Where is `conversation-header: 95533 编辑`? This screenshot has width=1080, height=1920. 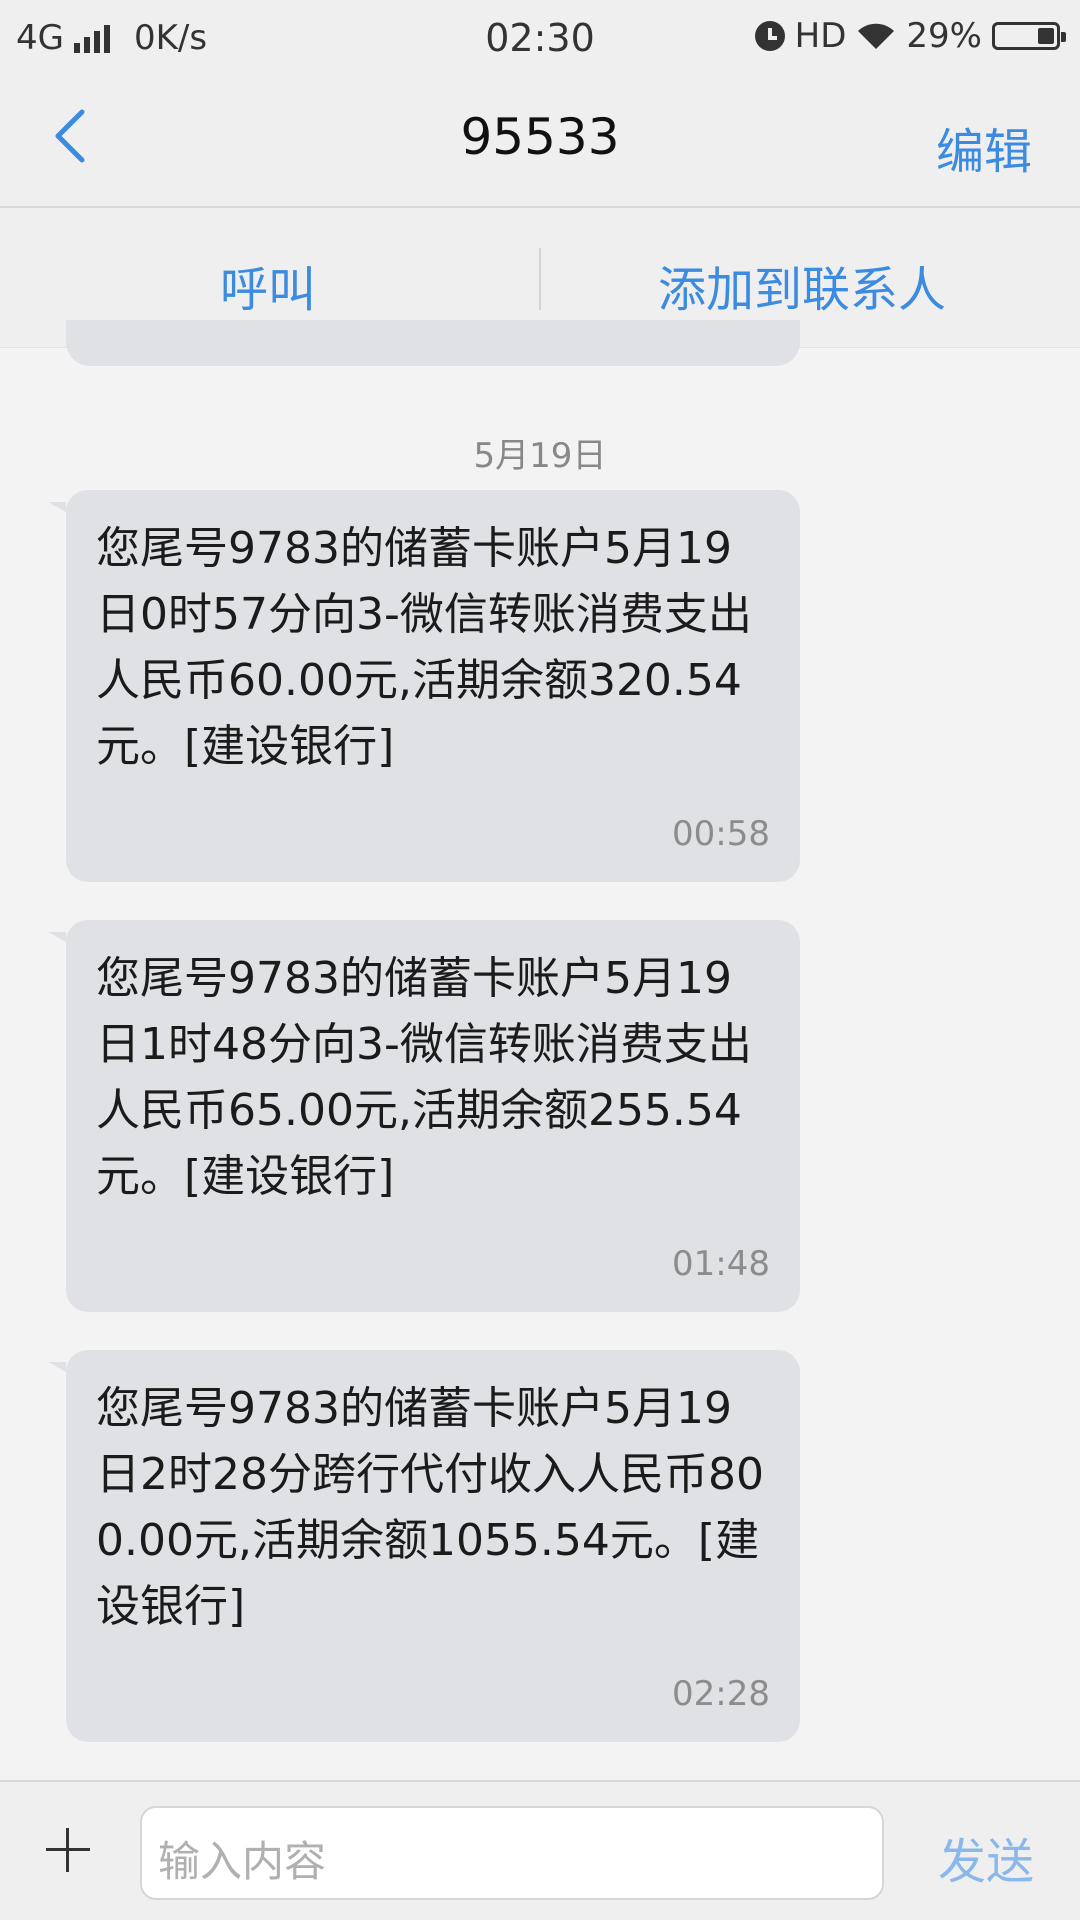
conversation-header: 95533 编辑 is located at coordinates (540, 142).